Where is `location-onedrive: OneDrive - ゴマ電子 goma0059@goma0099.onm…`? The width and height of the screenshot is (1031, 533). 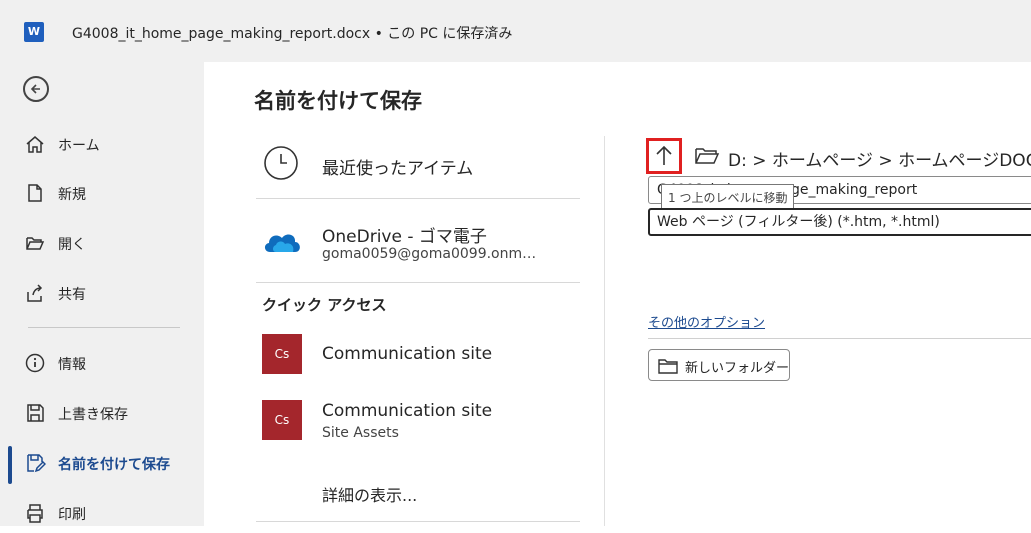 location-onedrive: OneDrive - ゴマ電子 goma0059@goma0099.onm… is located at coordinates (421, 243).